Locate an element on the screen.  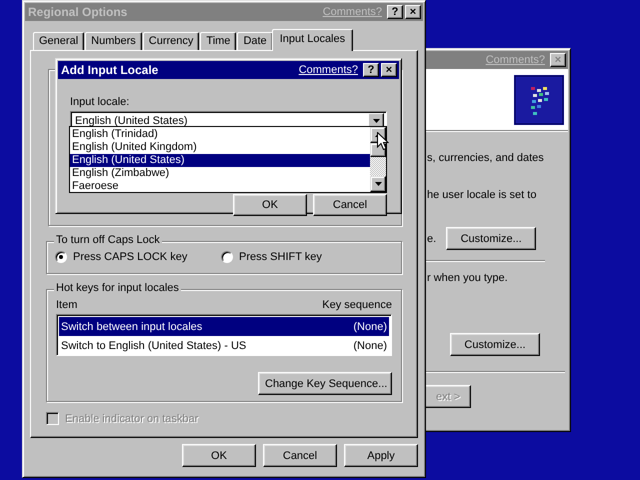
field-label: Input locale: is located at coordinates (100, 102).